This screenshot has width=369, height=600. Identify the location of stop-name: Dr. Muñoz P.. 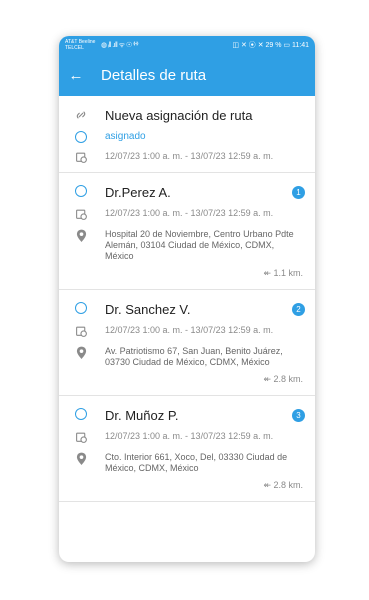
(142, 415).